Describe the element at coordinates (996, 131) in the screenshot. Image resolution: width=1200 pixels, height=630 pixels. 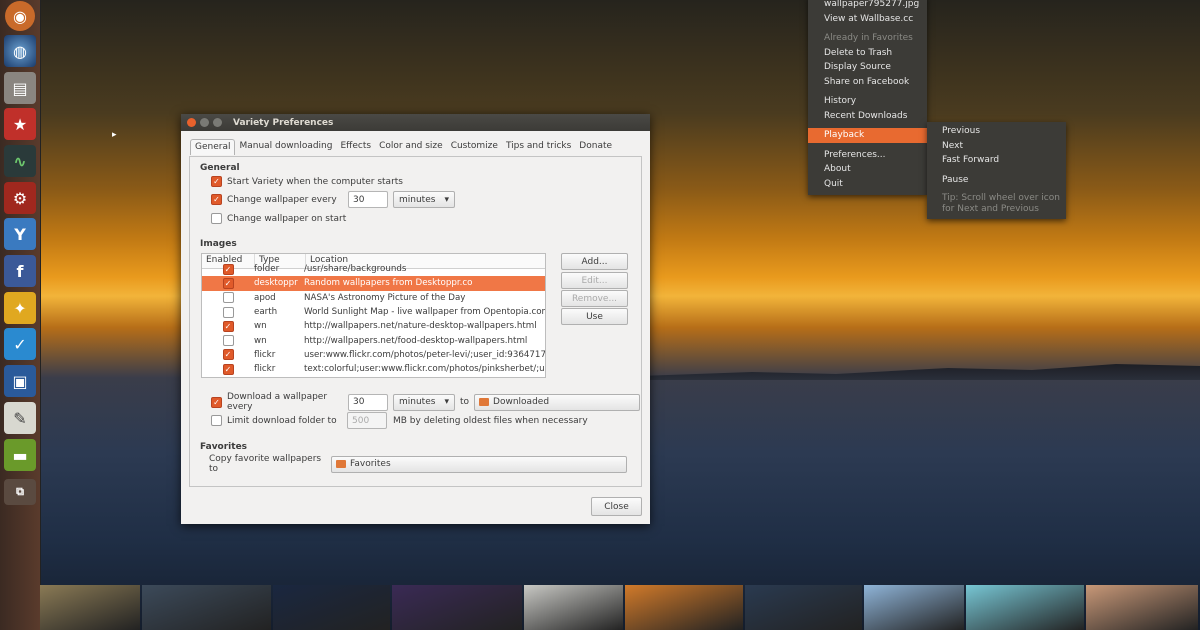
I see `previous-menu-item: Previous` at that location.